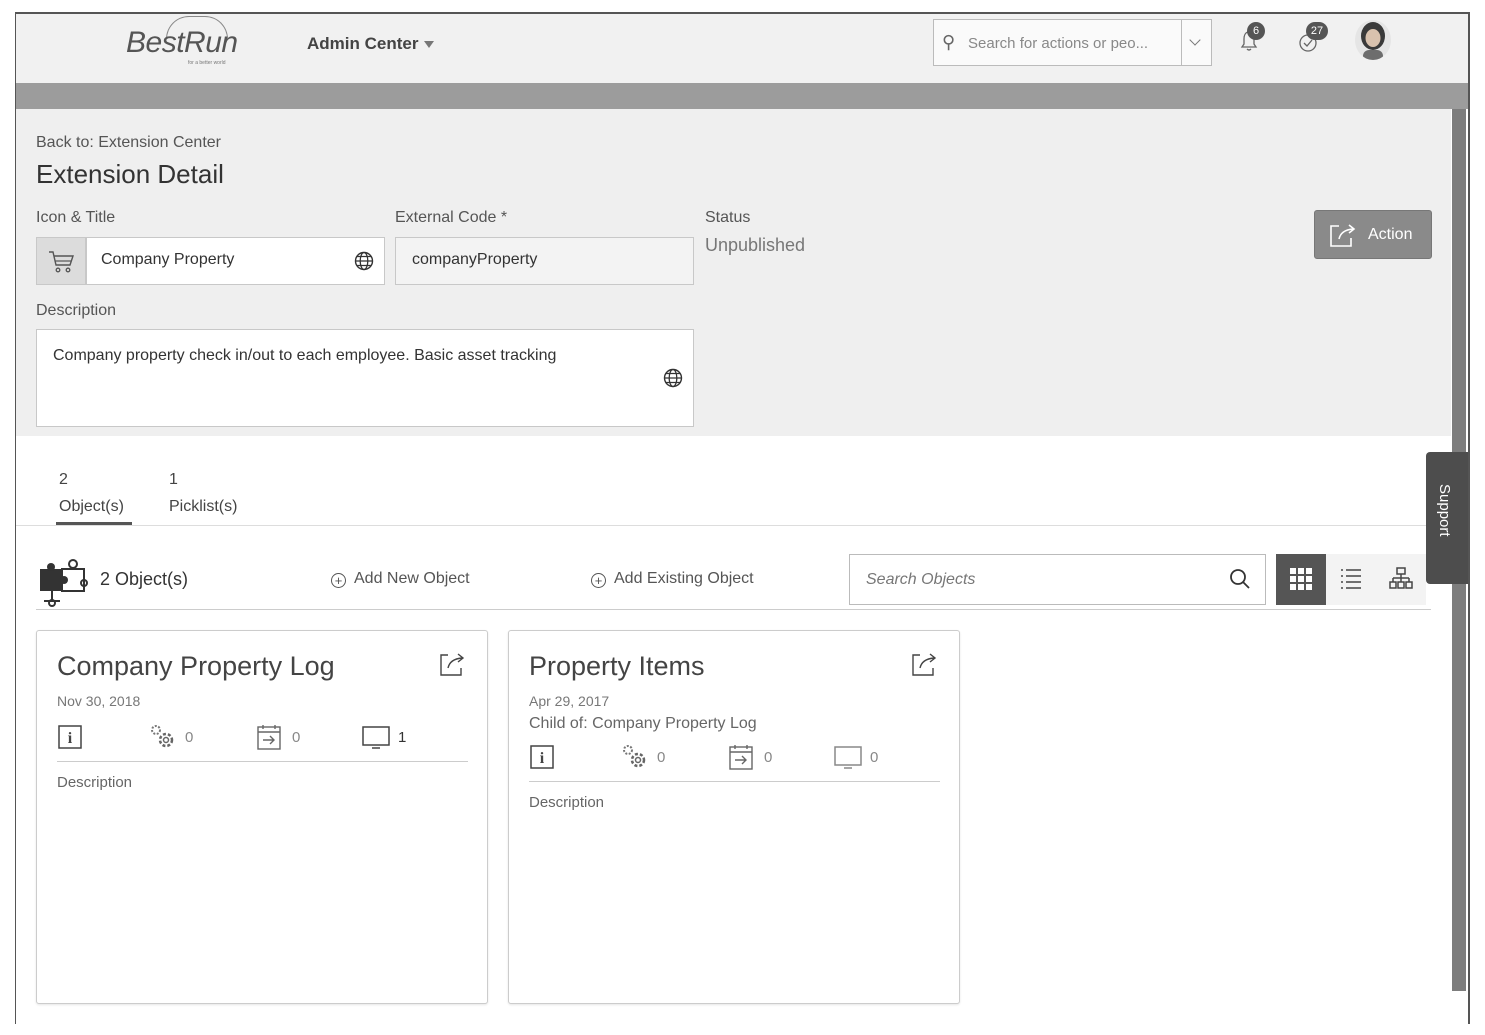 The image size is (1485, 1035). I want to click on tab-objects-label: Object(s), so click(91, 506).